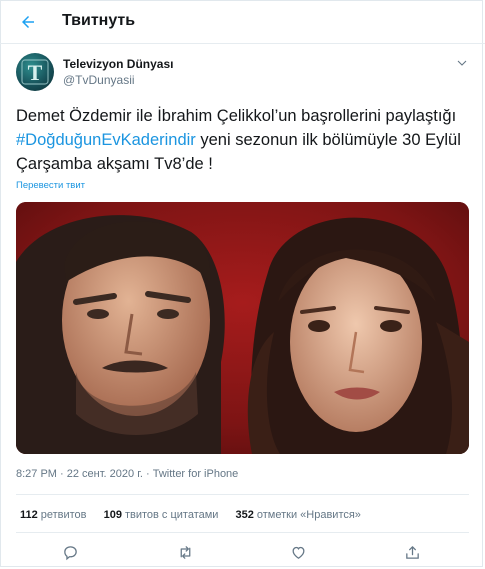 The width and height of the screenshot is (485, 569). Describe the element at coordinates (242, 22) in the screenshot. I see `page-header: Твитнуть` at that location.